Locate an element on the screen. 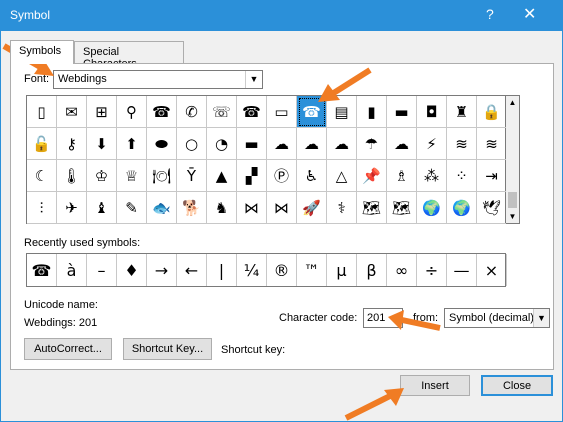  symbol-cell: ⚕ is located at coordinates (342, 208).